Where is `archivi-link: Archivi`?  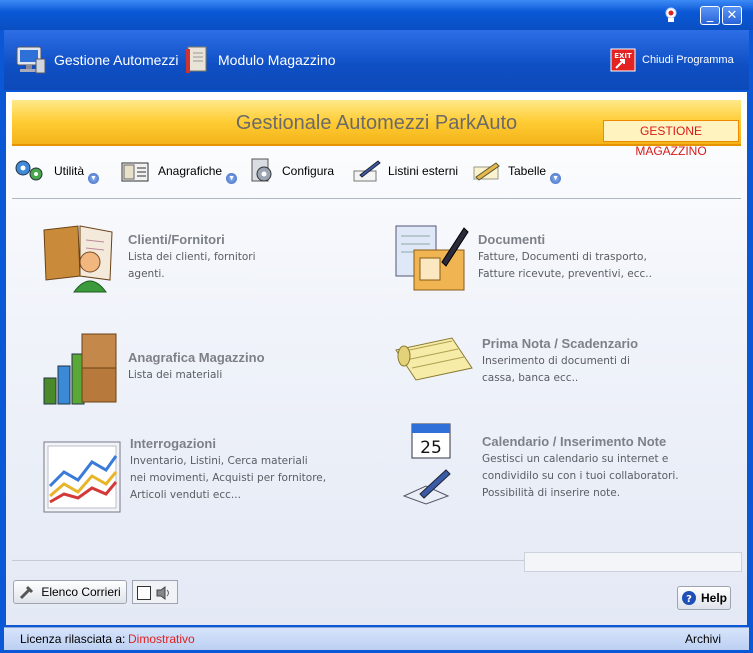 archivi-link: Archivi is located at coordinates (703, 639).